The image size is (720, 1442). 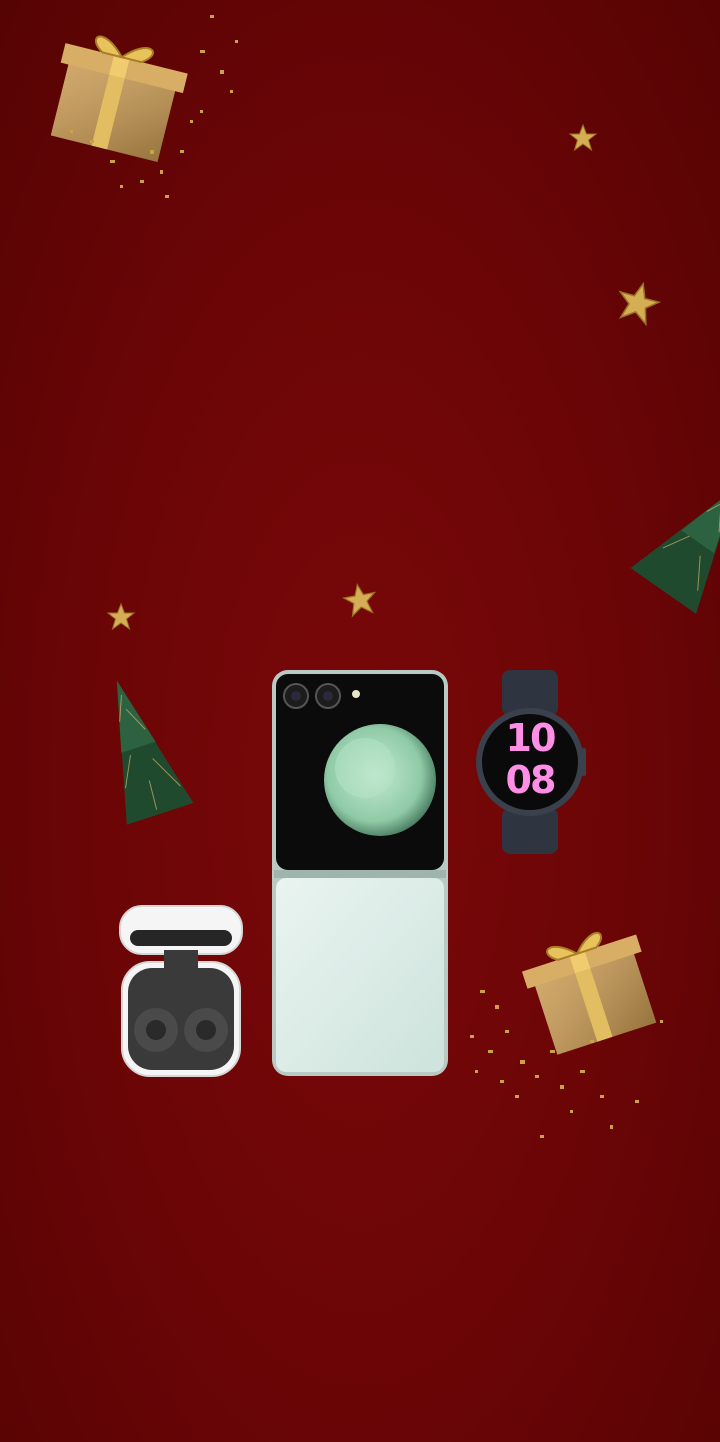 What do you see at coordinates (360, 873) in the screenshot?
I see `flip-phone-icon` at bounding box center [360, 873].